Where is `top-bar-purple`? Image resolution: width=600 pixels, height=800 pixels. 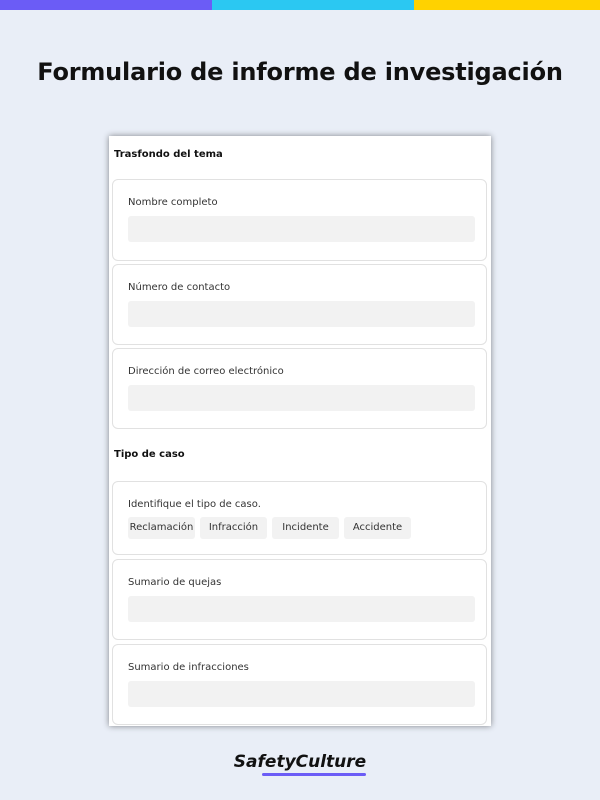 top-bar-purple is located at coordinates (106, 5).